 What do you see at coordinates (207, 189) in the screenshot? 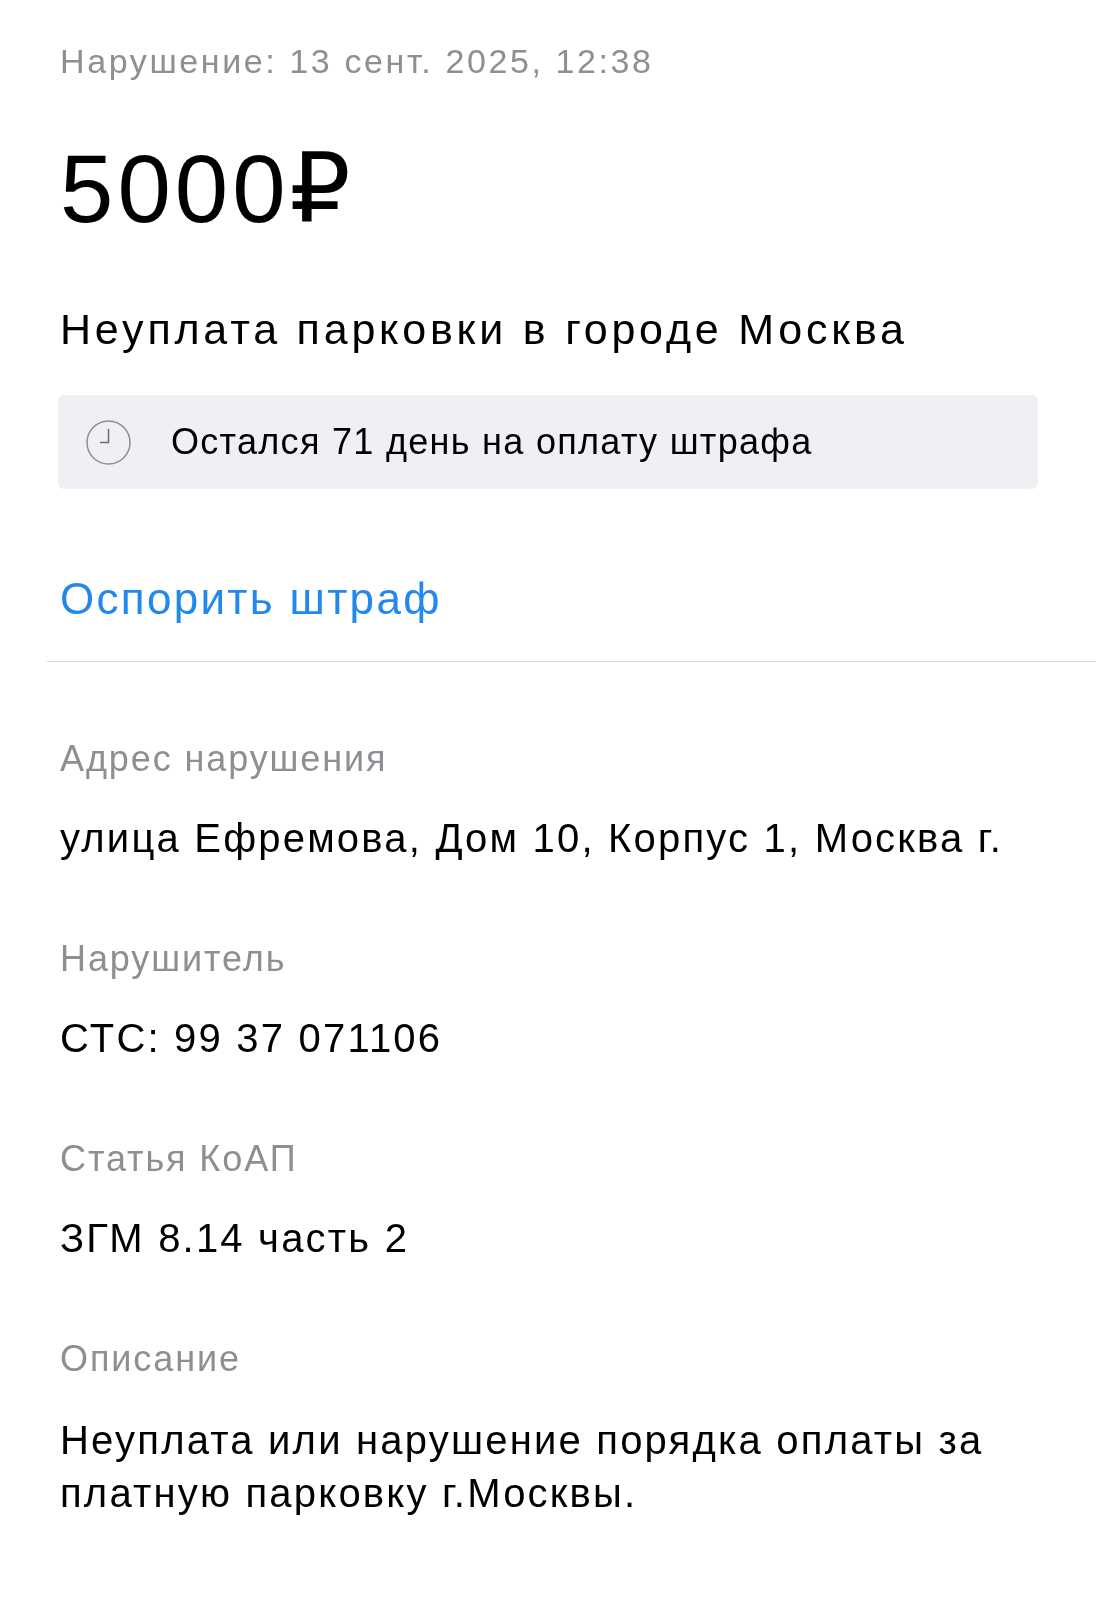
I see `fine-amount: 5000₽` at bounding box center [207, 189].